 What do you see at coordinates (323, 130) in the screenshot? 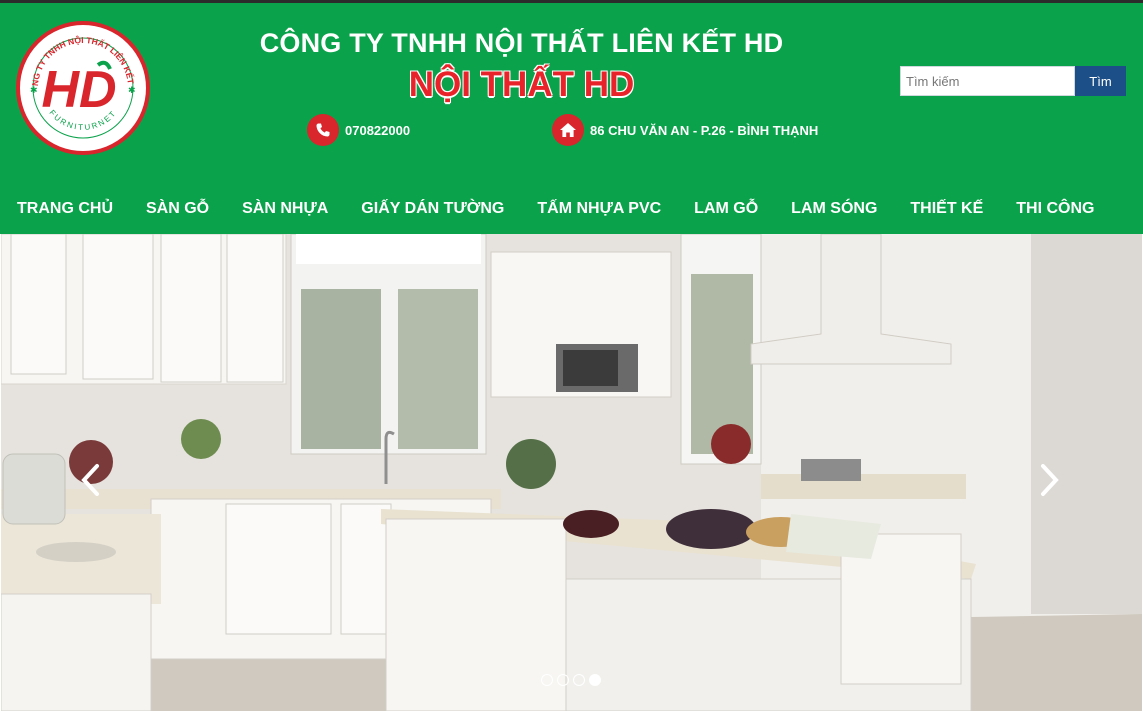
I see `phone-icon` at bounding box center [323, 130].